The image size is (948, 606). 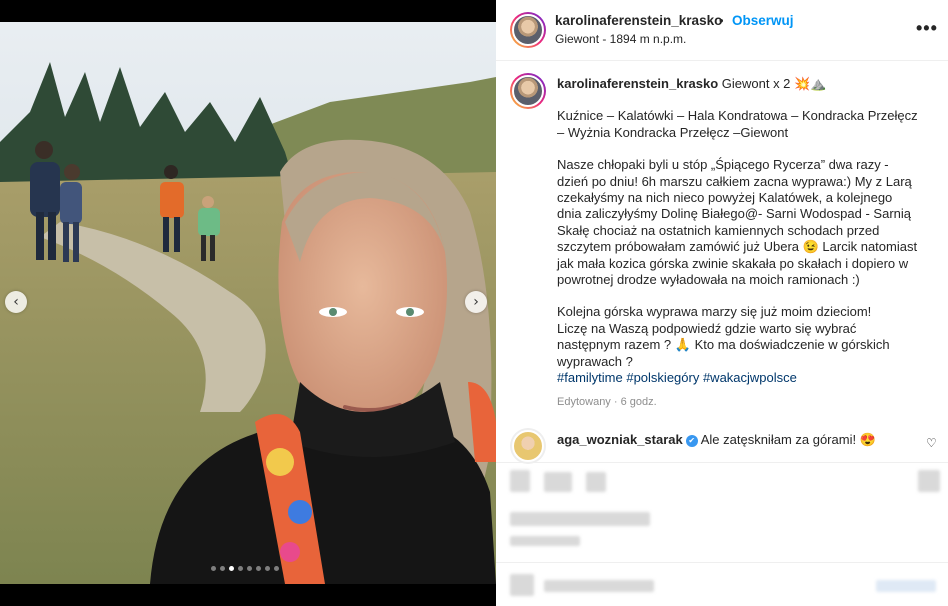 I want to click on comment-username: aga_wozniak_starak, so click(x=620, y=439).